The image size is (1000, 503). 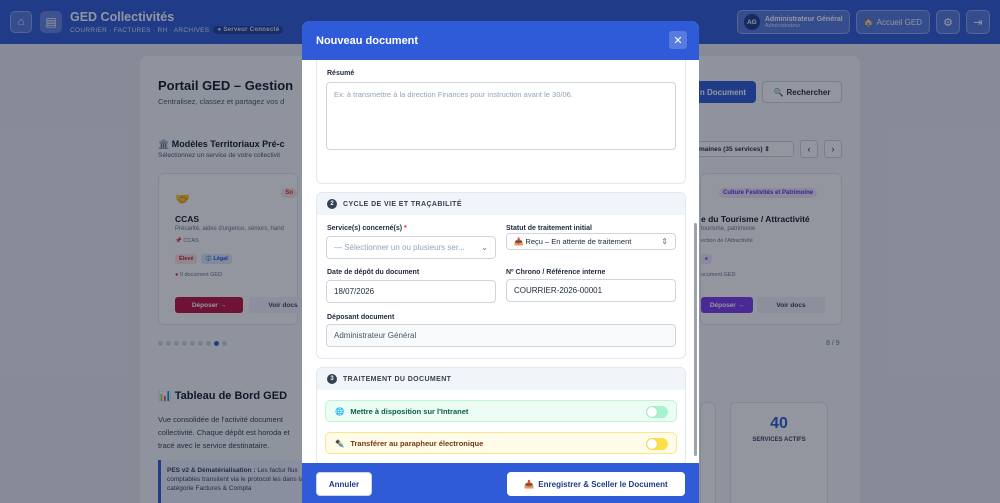 I want to click on globe-icon: 🌐, so click(x=340, y=411).